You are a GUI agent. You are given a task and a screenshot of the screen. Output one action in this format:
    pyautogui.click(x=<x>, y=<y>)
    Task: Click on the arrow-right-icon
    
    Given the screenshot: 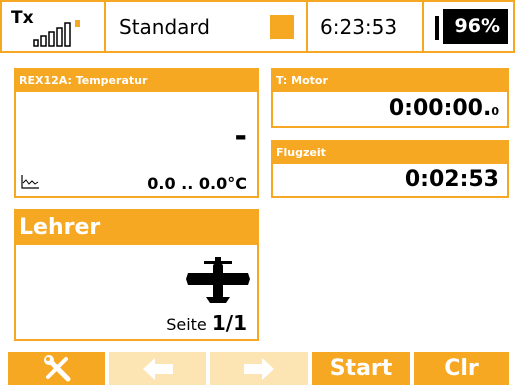 What is the action you would take?
    pyautogui.click(x=259, y=368)
    